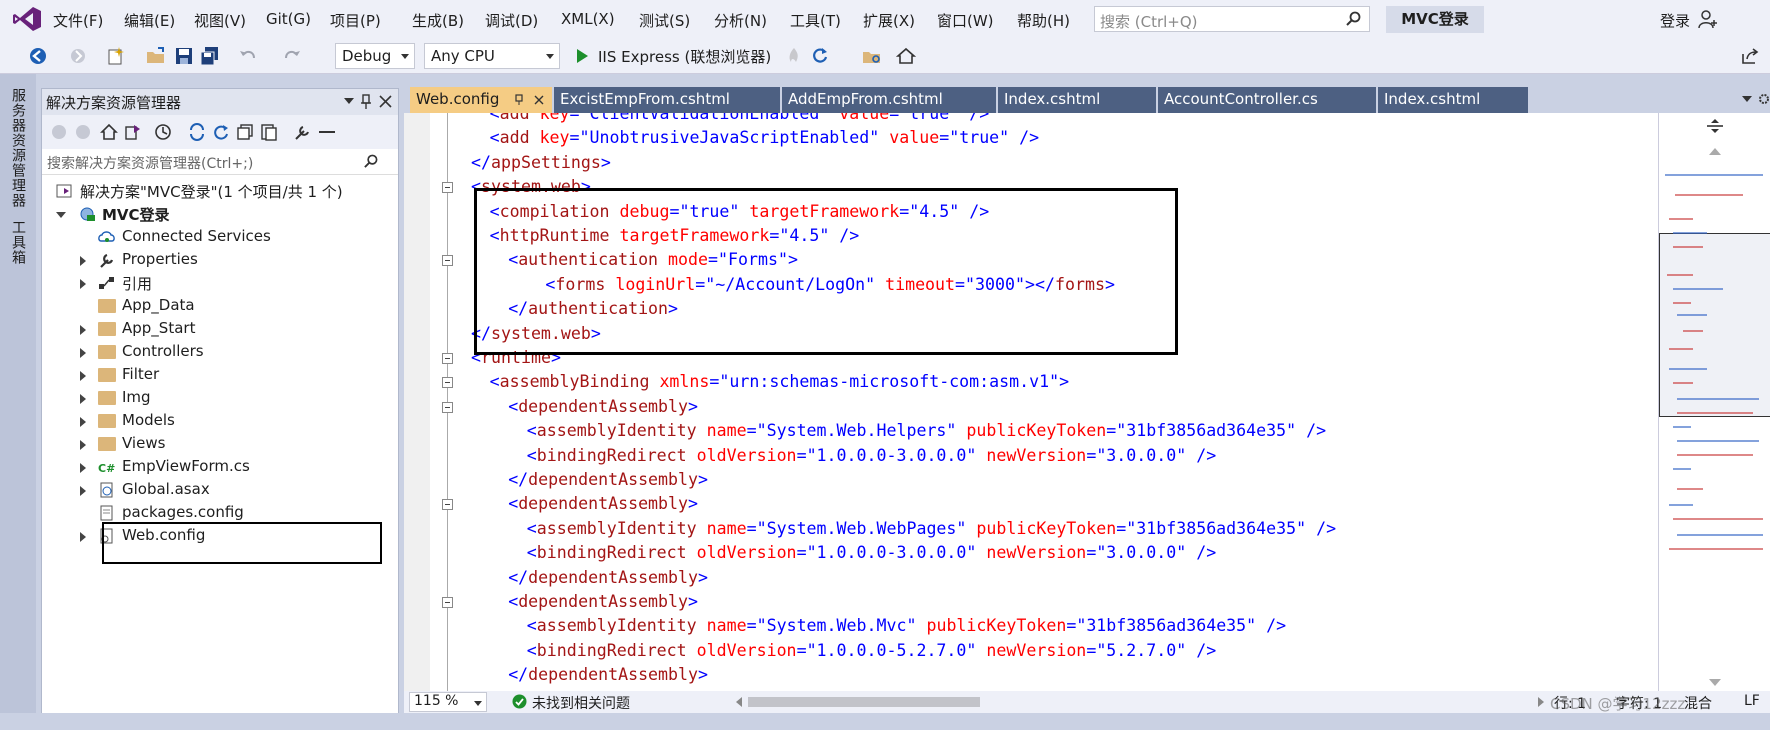 This screenshot has height=730, width=1770. Describe the element at coordinates (1453, 100) in the screenshot. I see `tab-index-2: Index.cshtml` at that location.